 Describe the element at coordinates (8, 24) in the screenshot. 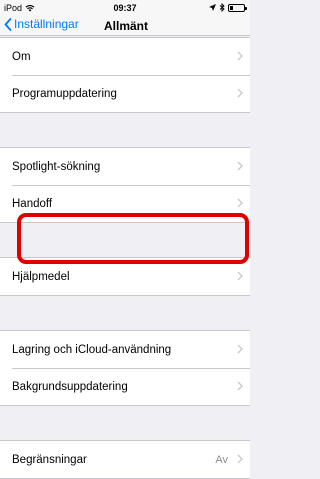

I see `chevron-left-icon` at that location.